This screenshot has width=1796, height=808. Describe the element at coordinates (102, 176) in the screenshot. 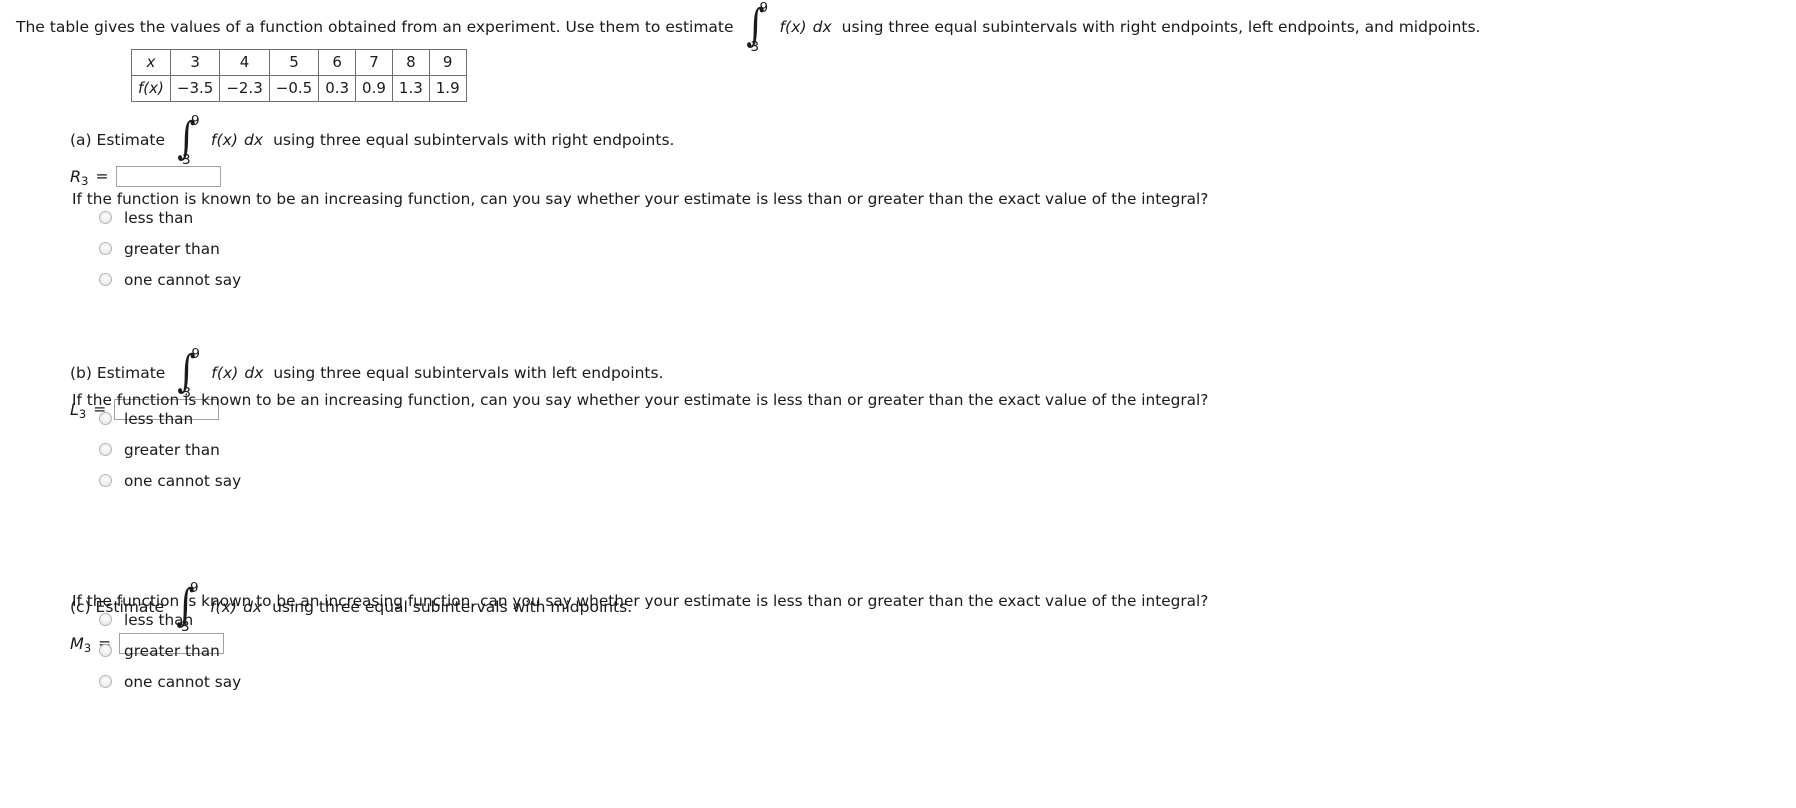

I see `part-a-equals: =` at that location.